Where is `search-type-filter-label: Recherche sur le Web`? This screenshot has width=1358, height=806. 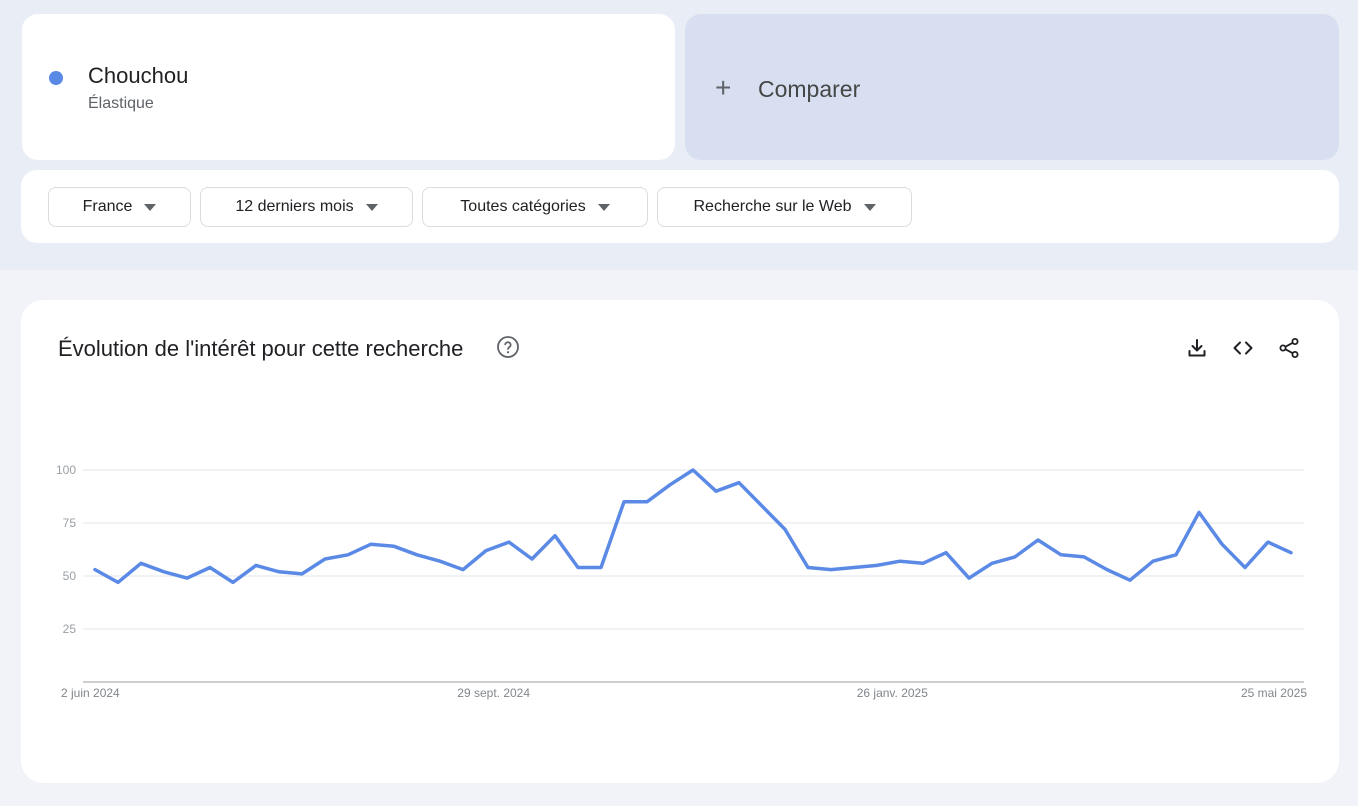
search-type-filter-label: Recherche sur le Web is located at coordinates (772, 206).